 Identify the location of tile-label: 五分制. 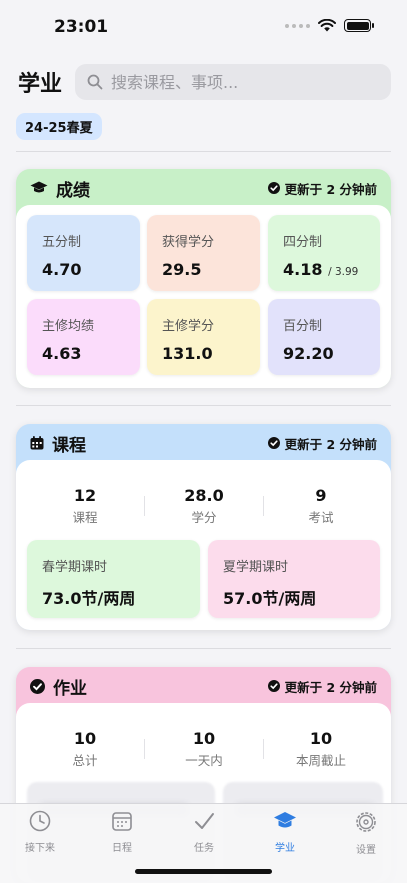
(62, 242).